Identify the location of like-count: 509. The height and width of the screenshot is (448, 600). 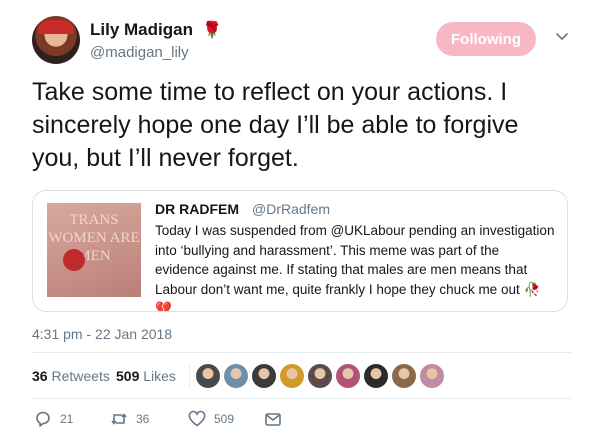
(224, 419).